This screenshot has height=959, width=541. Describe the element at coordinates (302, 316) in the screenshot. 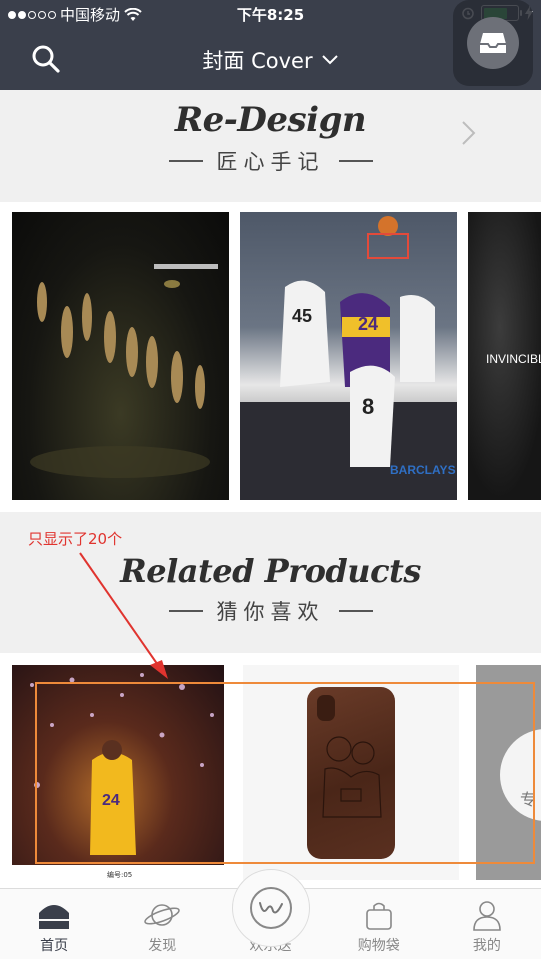

I see `svg-text: 45` at that location.